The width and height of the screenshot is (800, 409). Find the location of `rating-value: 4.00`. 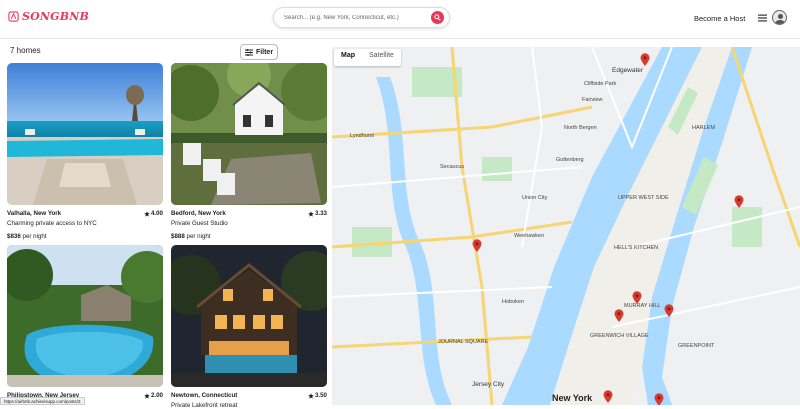

rating-value: 4.00 is located at coordinates (156, 213).